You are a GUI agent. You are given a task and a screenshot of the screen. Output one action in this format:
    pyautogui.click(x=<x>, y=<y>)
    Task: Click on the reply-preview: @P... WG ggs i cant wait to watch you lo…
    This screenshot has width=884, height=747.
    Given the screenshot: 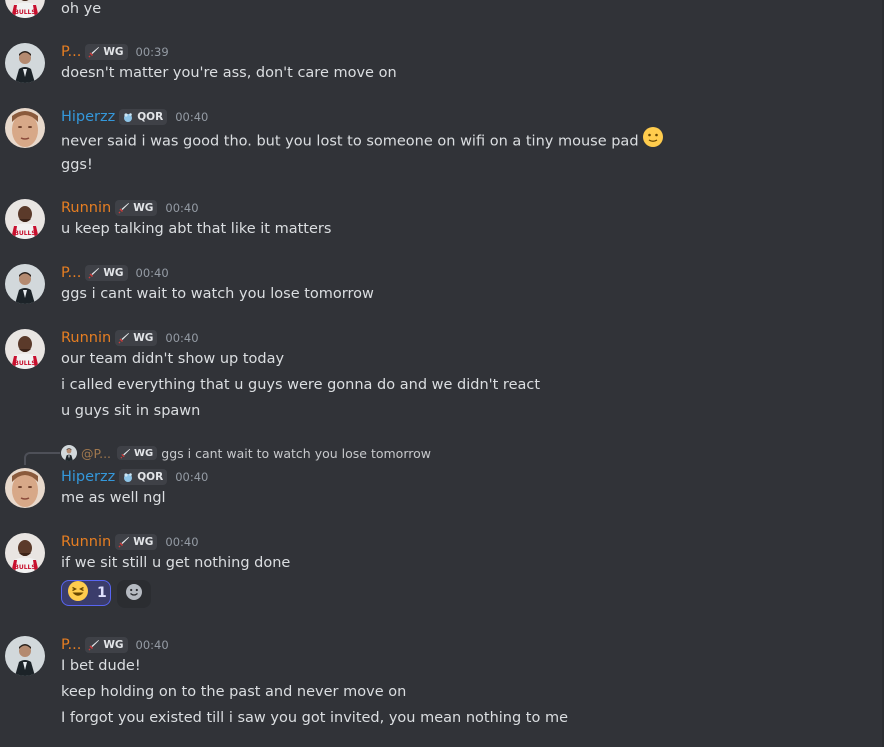 What is the action you would take?
    pyautogui.click(x=246, y=453)
    